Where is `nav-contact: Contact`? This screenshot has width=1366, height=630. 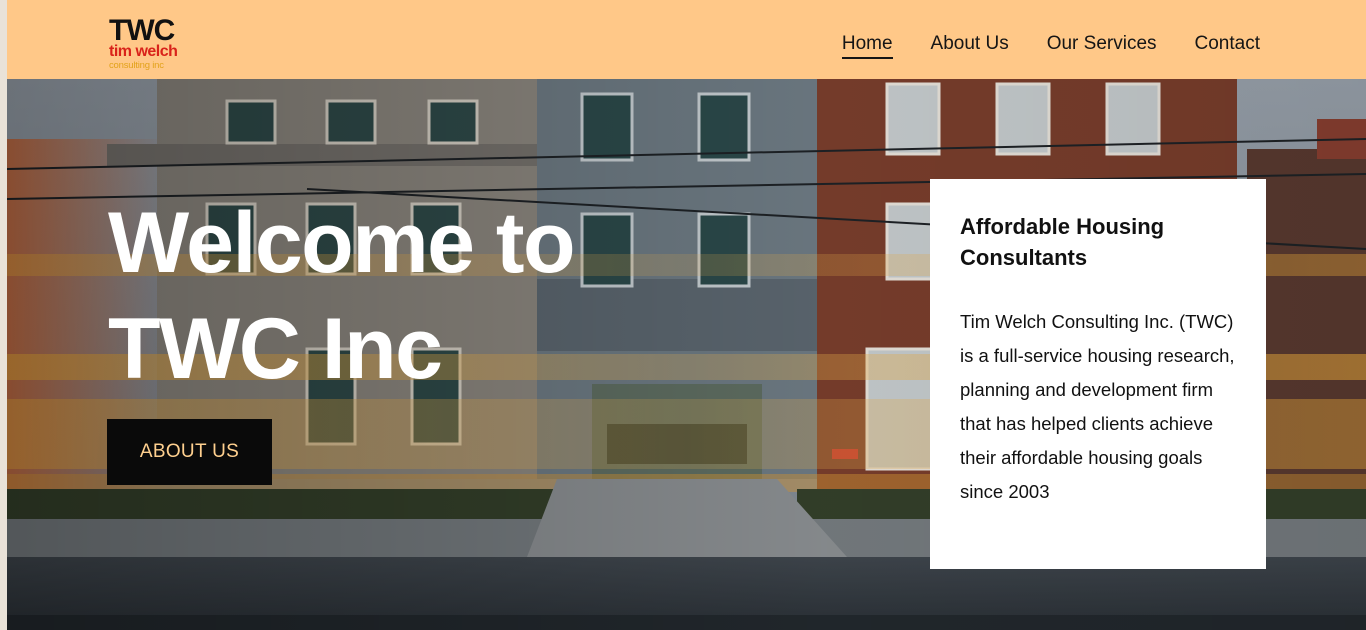
nav-contact: Contact is located at coordinates (1227, 45).